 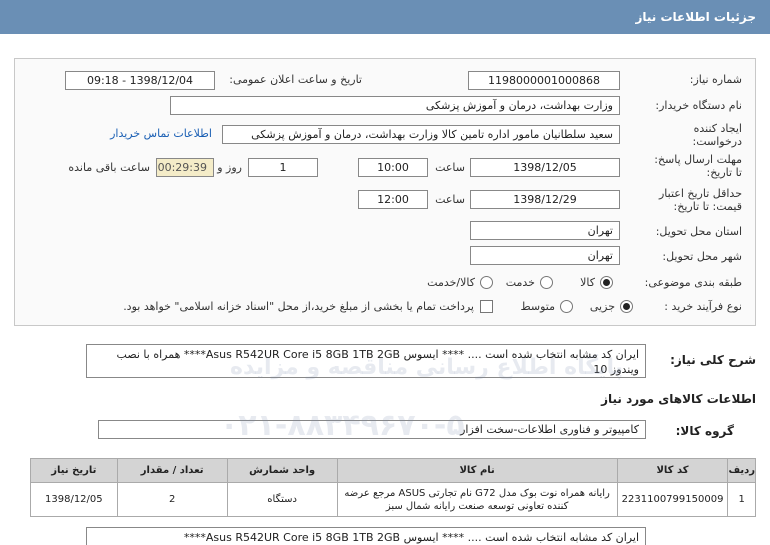 What do you see at coordinates (486, 306) in the screenshot?
I see `treasury-payment-checkbox` at bounding box center [486, 306].